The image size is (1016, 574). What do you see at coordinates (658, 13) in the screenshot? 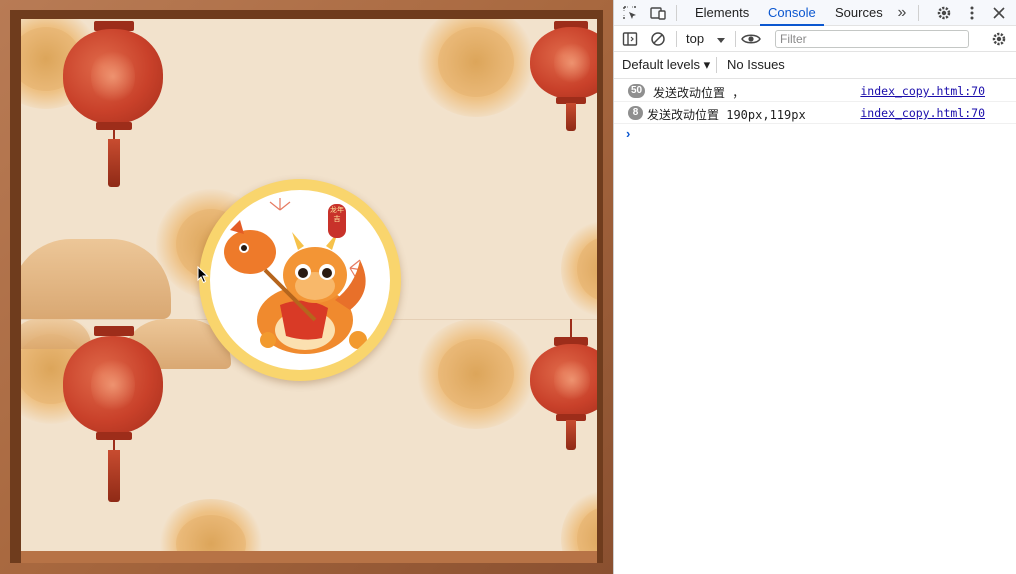
I see `device-toolbar-icon` at bounding box center [658, 13].